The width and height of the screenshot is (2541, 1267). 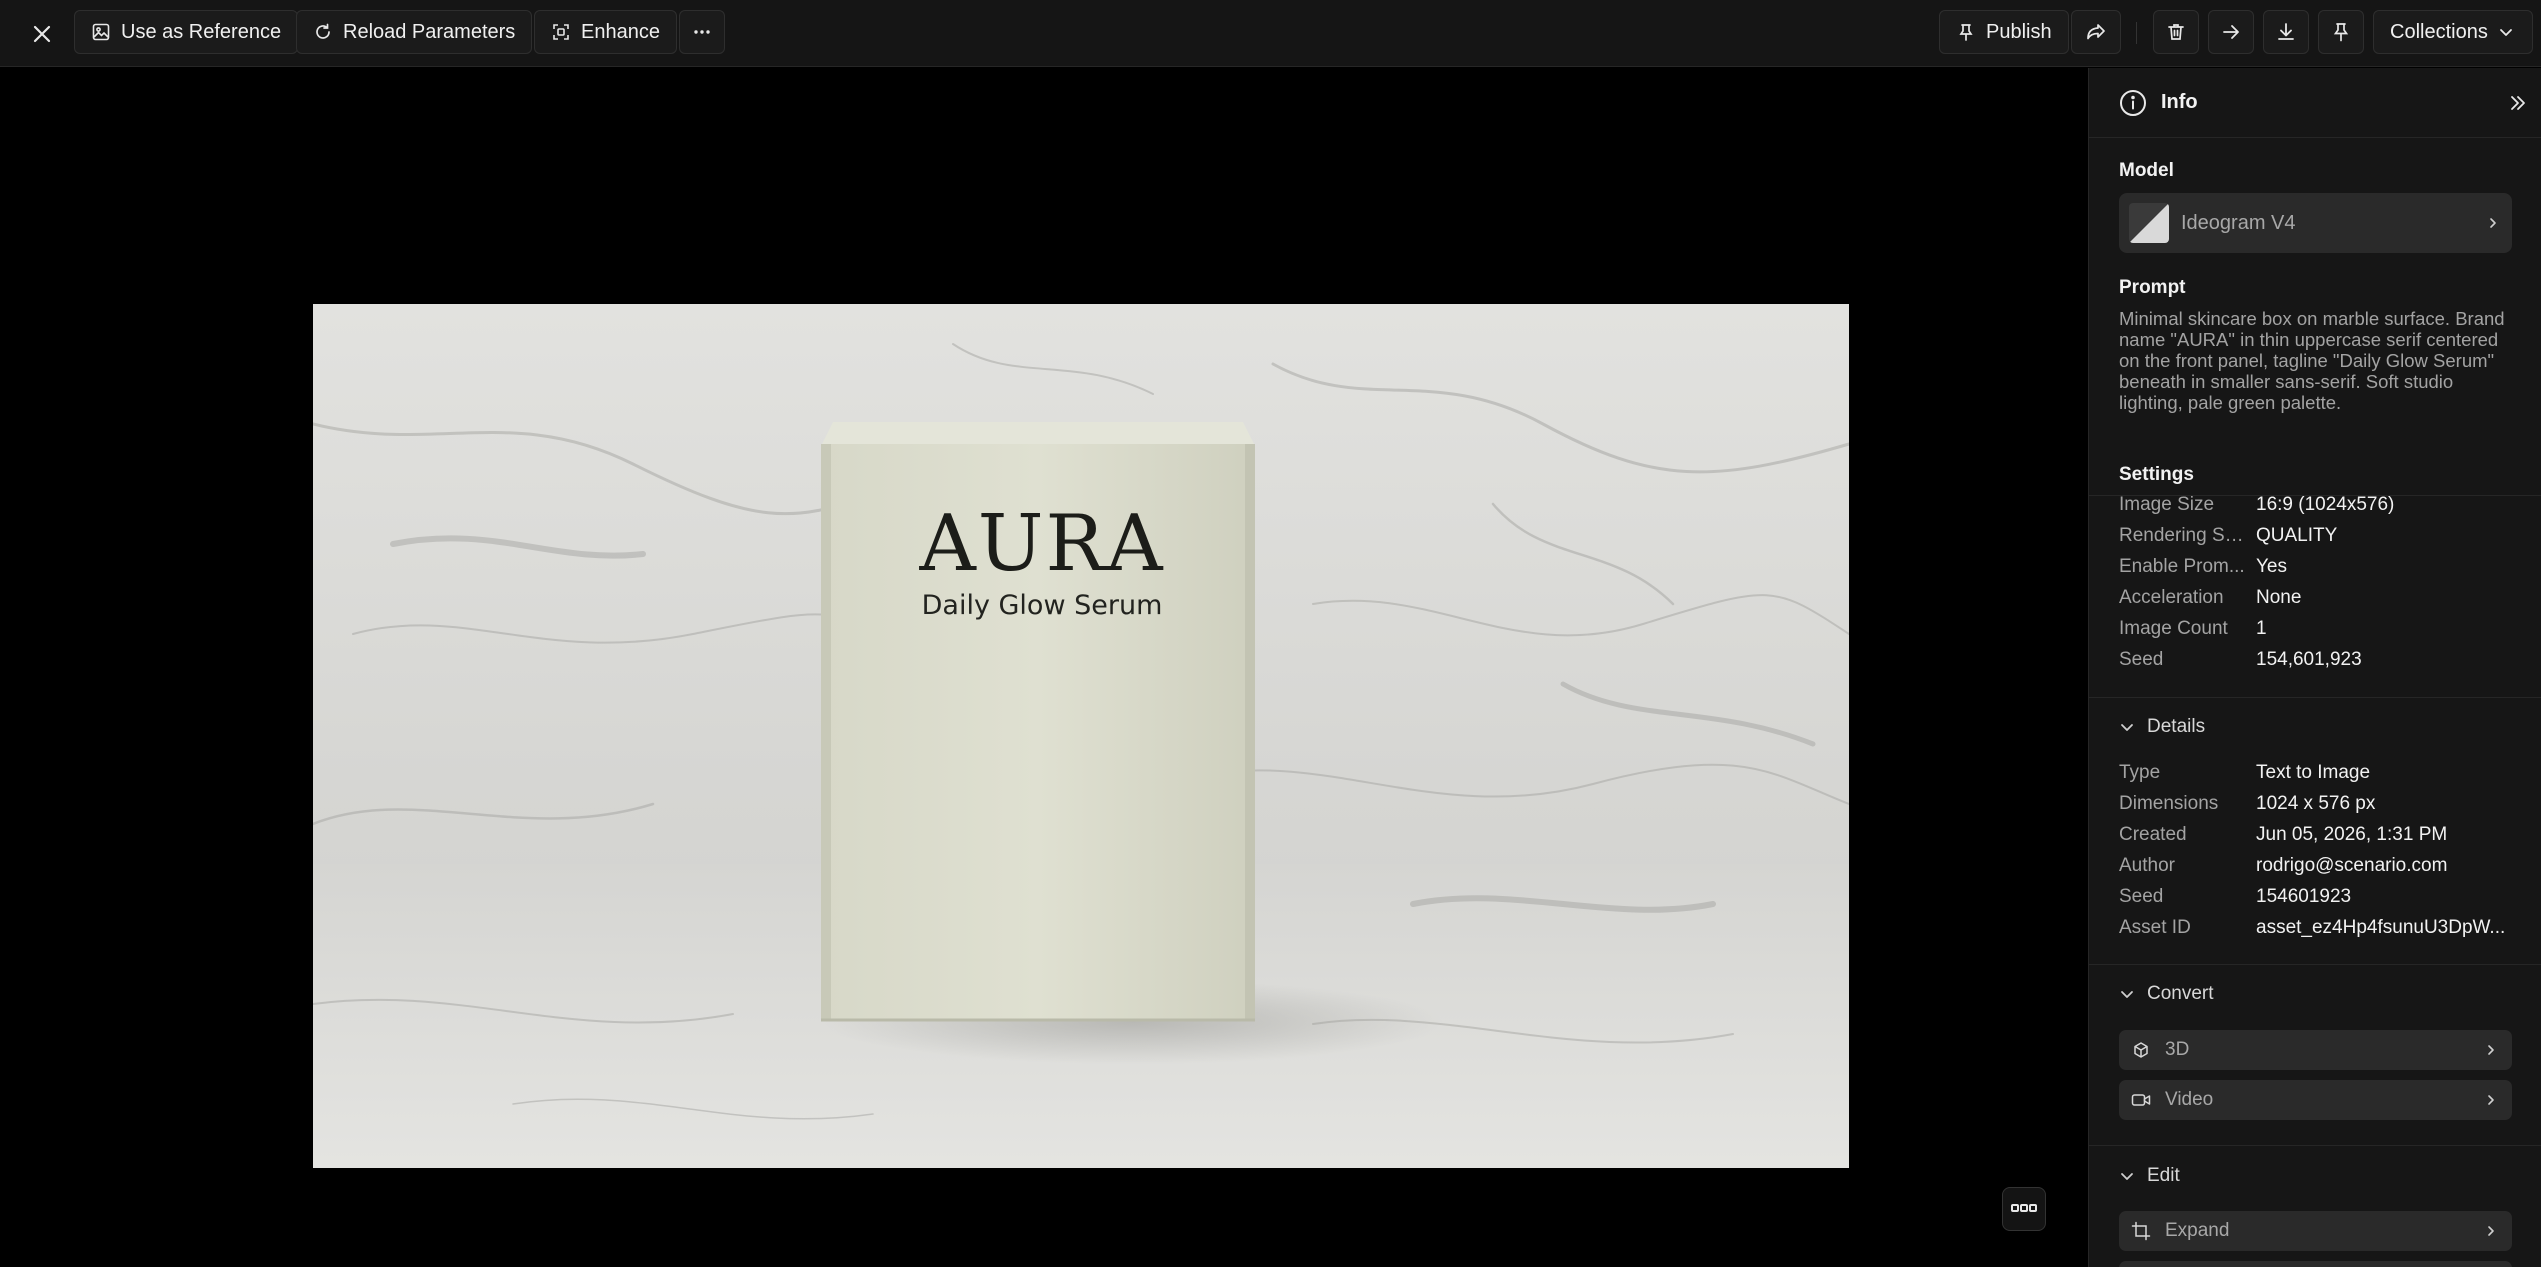 What do you see at coordinates (2189, 1099) in the screenshot?
I see `convert-video-label: Video` at bounding box center [2189, 1099].